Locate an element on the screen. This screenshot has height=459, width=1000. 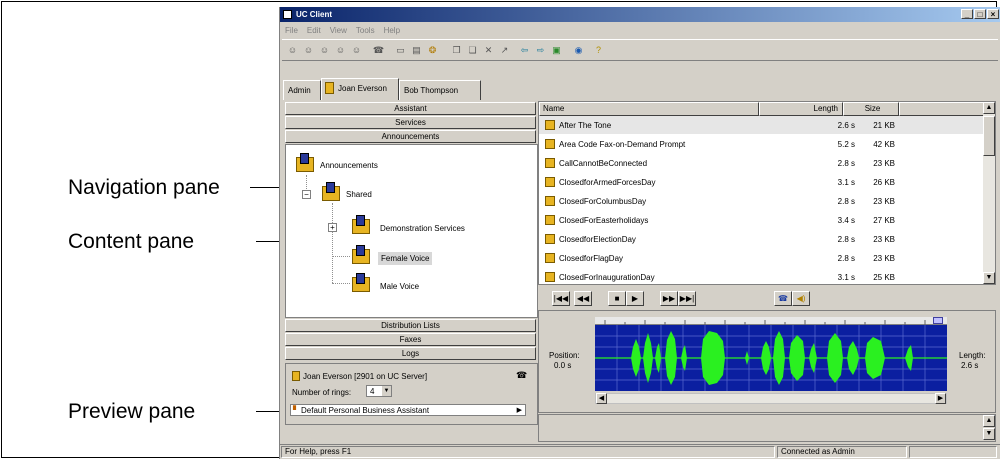
speaker-button: ◀) is located at coordinates (801, 298).